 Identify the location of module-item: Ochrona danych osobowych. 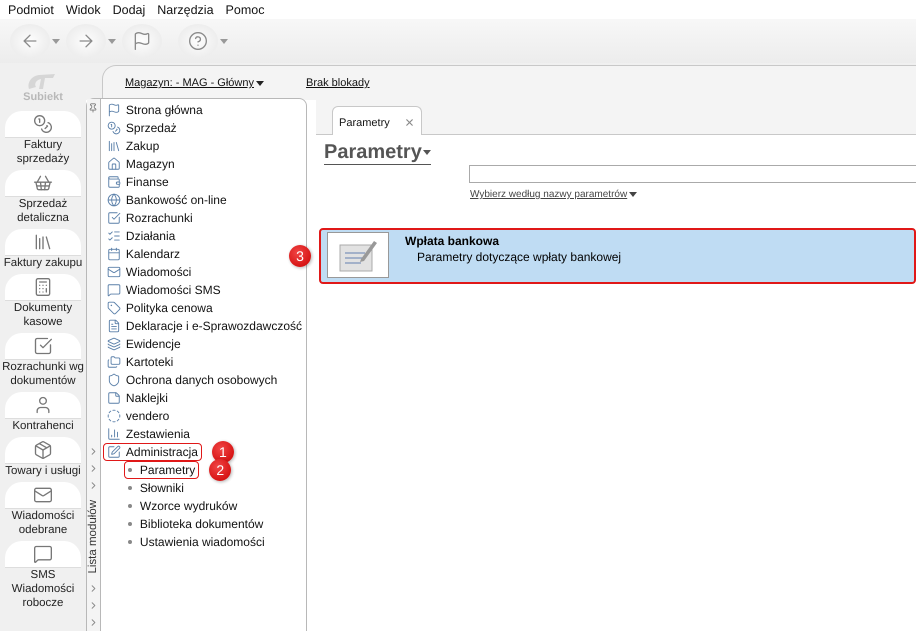
(192, 380).